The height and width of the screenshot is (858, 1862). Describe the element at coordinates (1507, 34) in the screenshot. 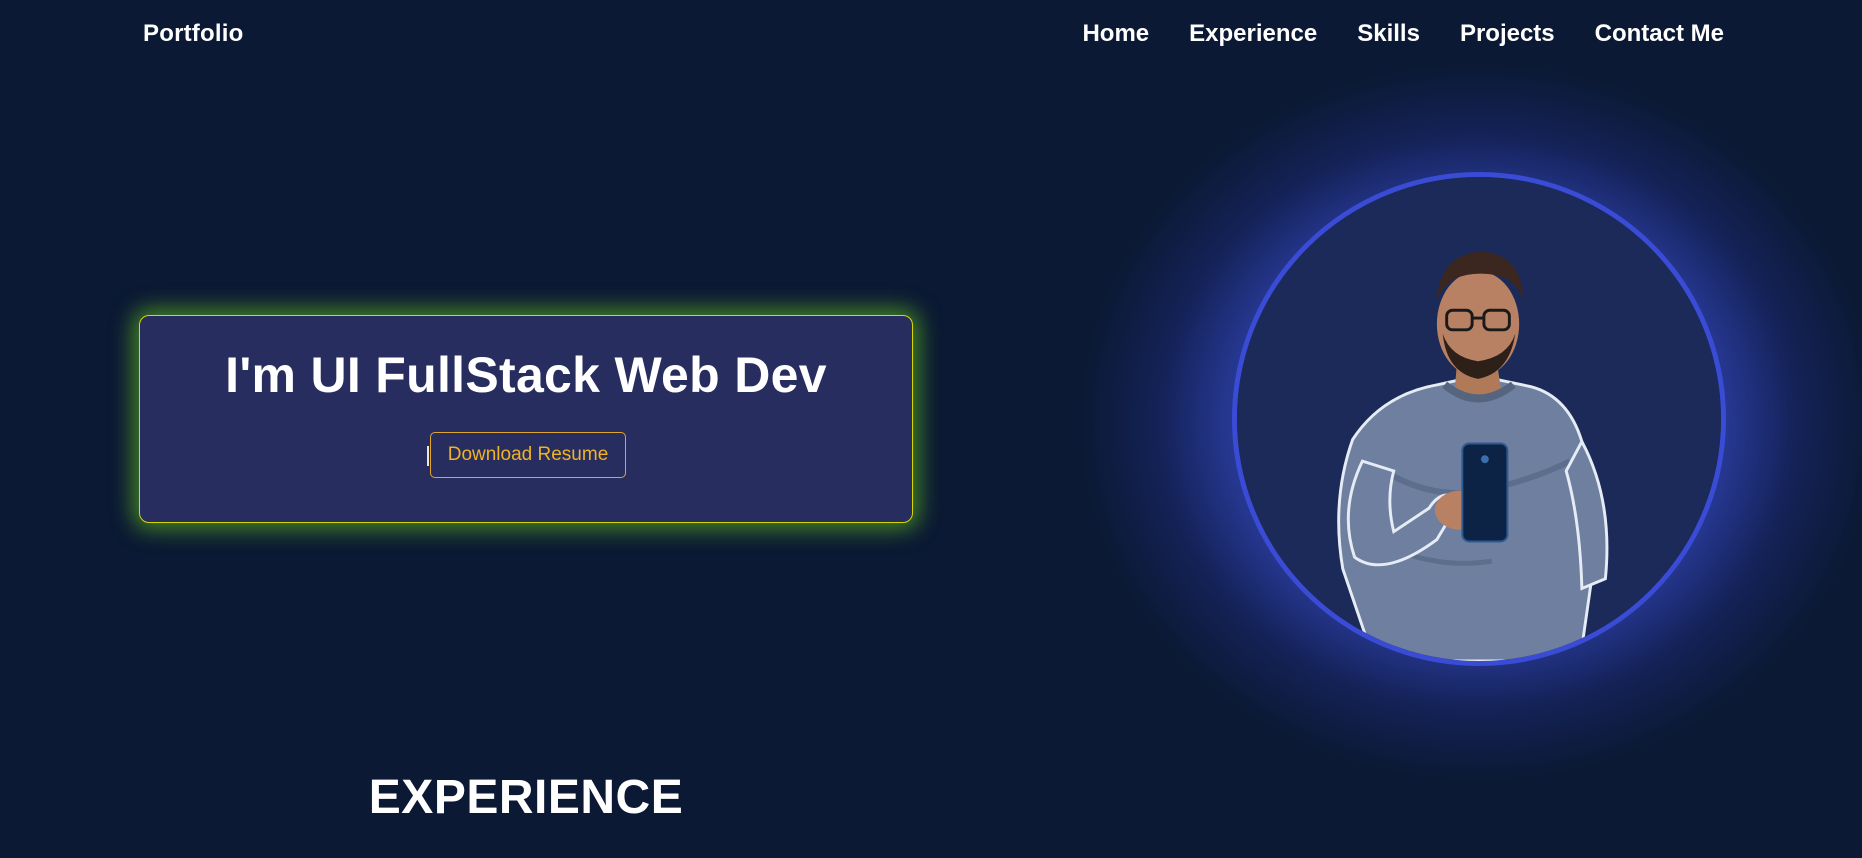

I see `nav-link-projects: Projects` at that location.